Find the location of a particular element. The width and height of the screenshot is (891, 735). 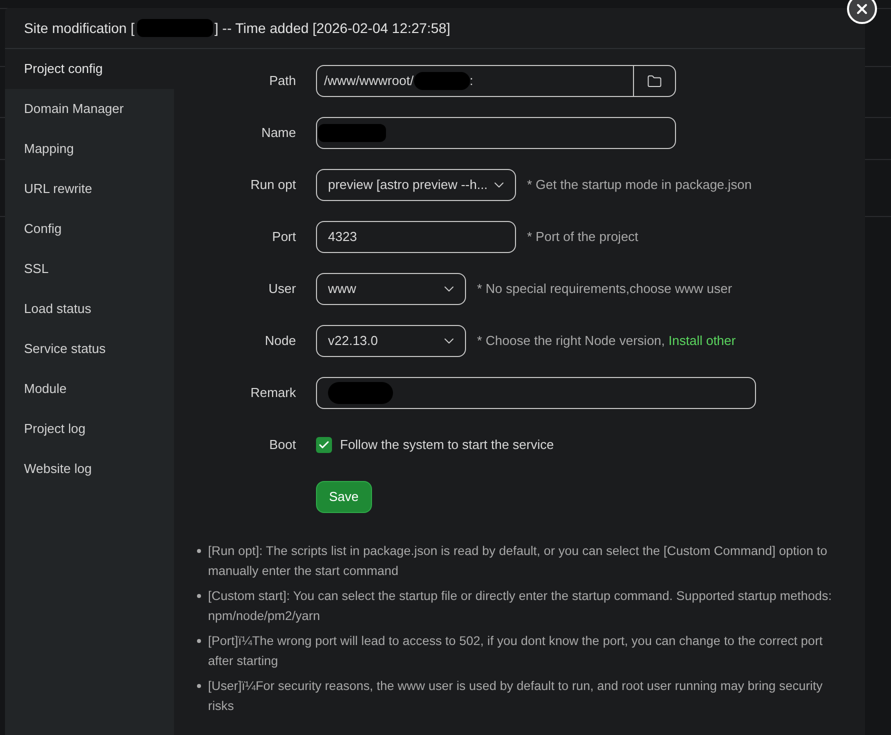

field-label: Run opt is located at coordinates (272, 185).